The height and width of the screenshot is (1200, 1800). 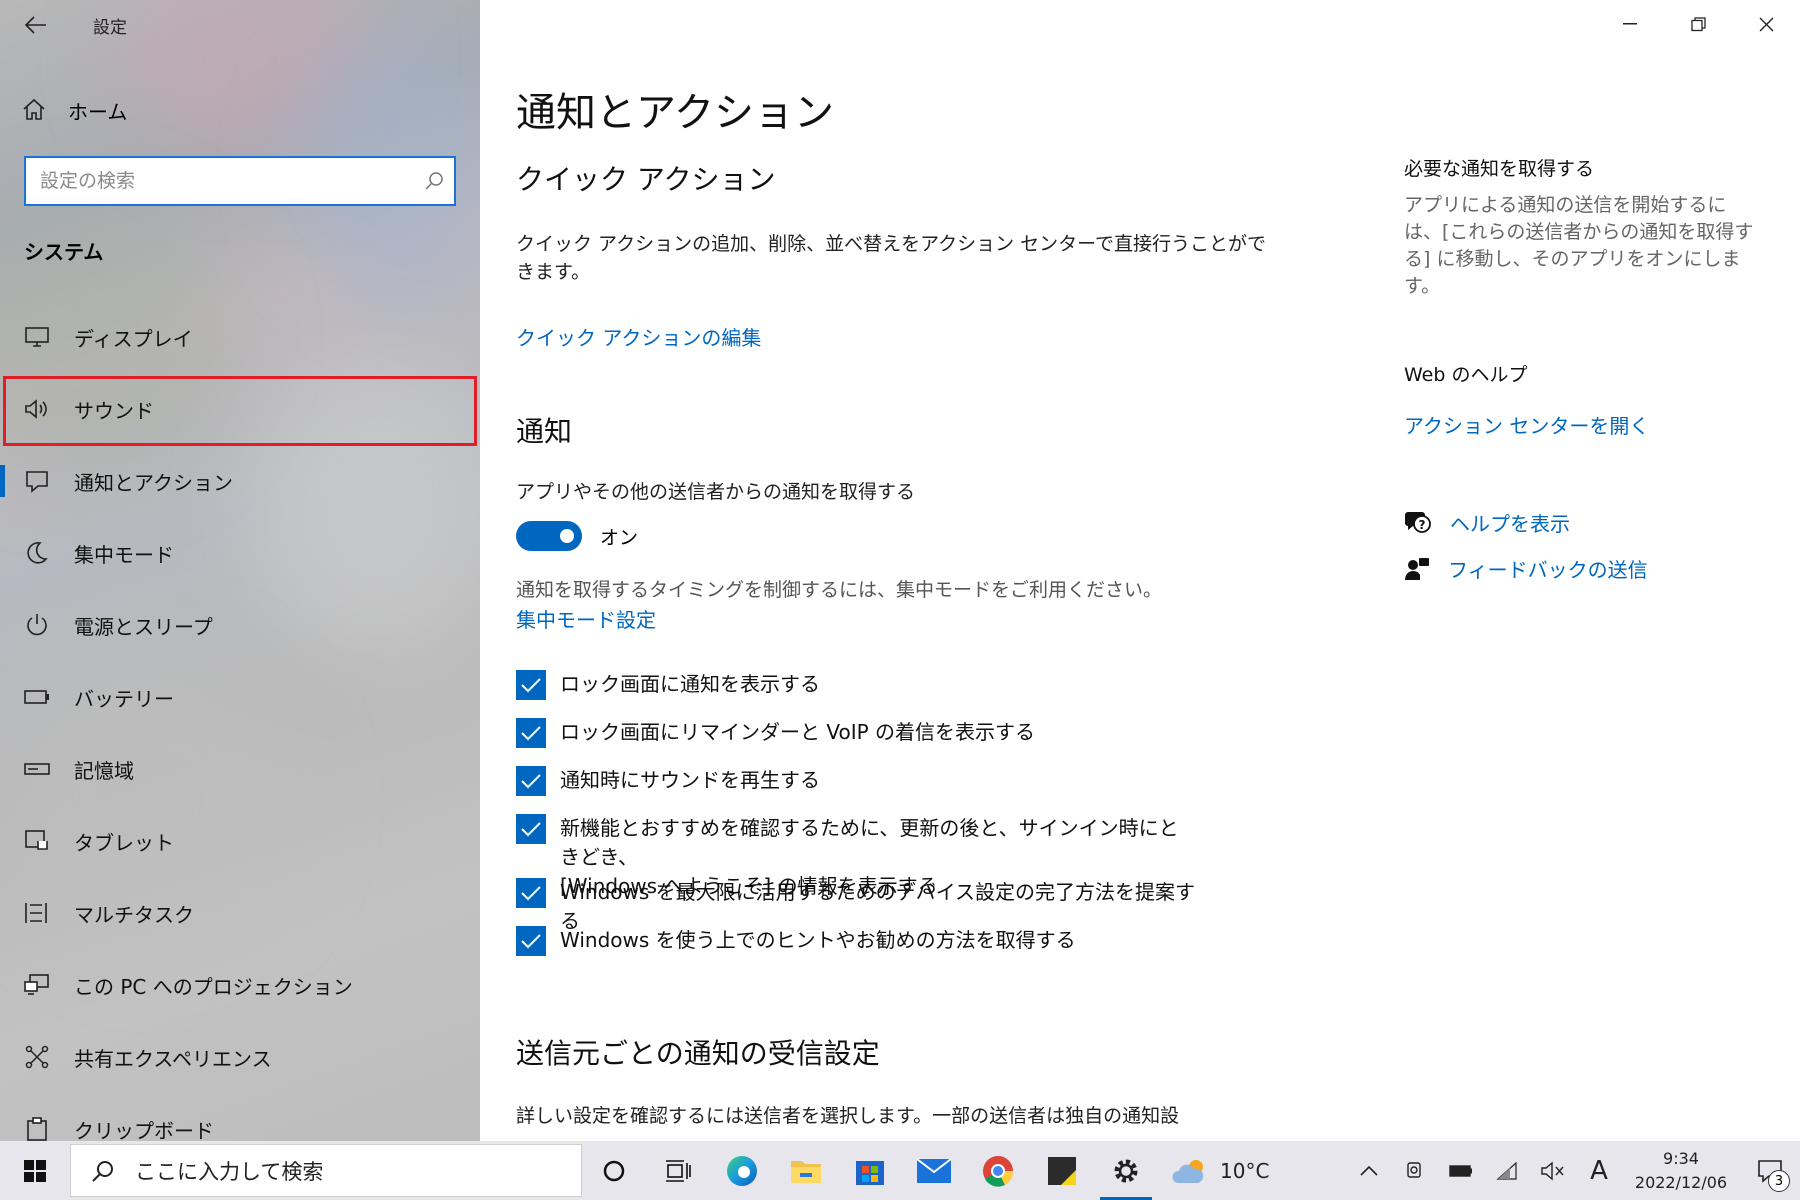 What do you see at coordinates (240, 1117) in the screenshot?
I see `sidebar-item-clipboard: クリップボード` at bounding box center [240, 1117].